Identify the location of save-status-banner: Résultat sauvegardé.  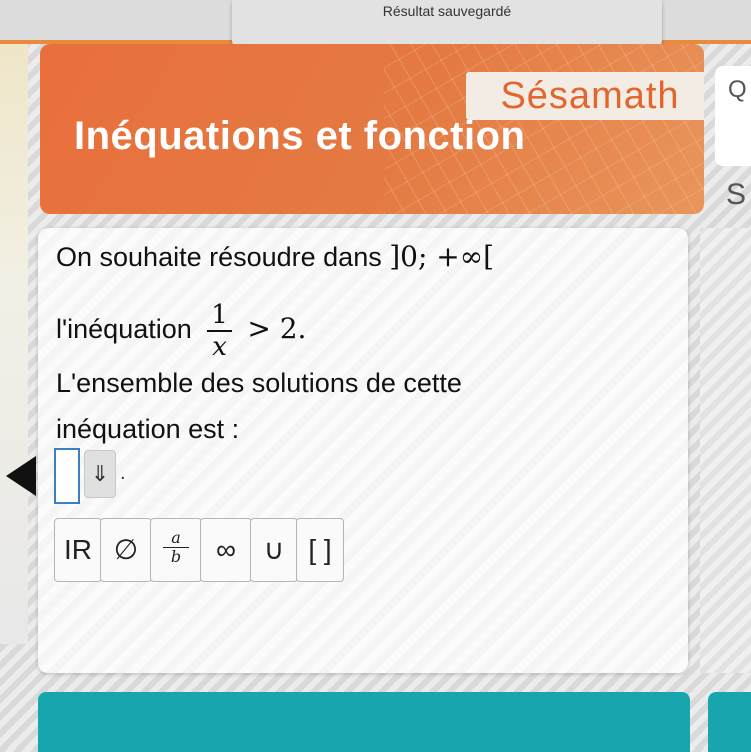
(447, 25).